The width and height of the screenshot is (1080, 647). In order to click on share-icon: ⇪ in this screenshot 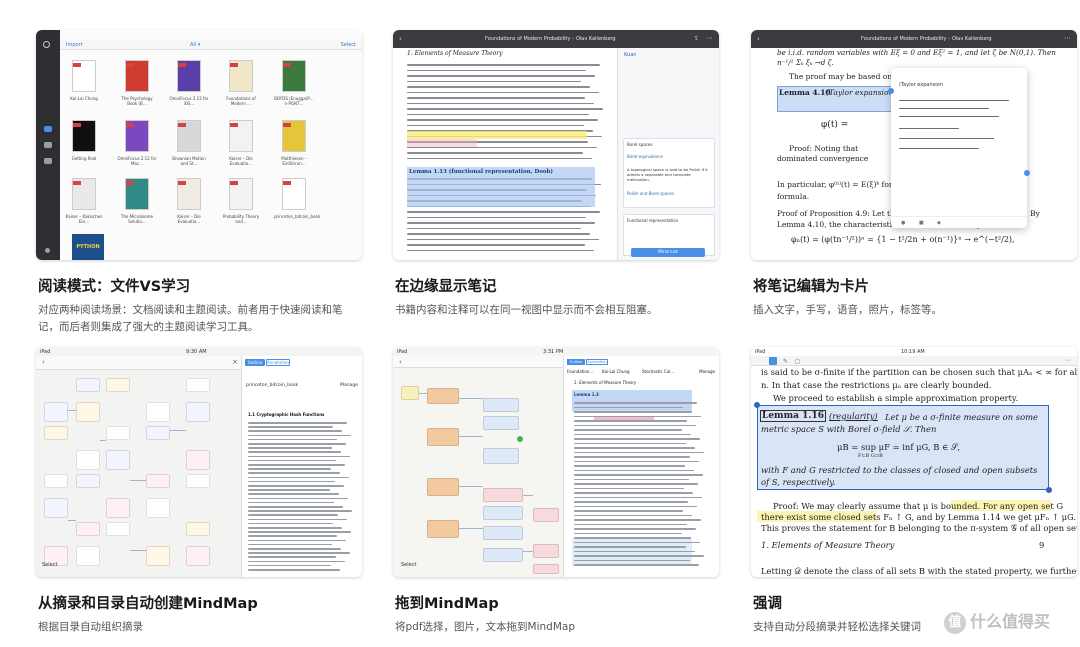, I will do `click(696, 38)`.